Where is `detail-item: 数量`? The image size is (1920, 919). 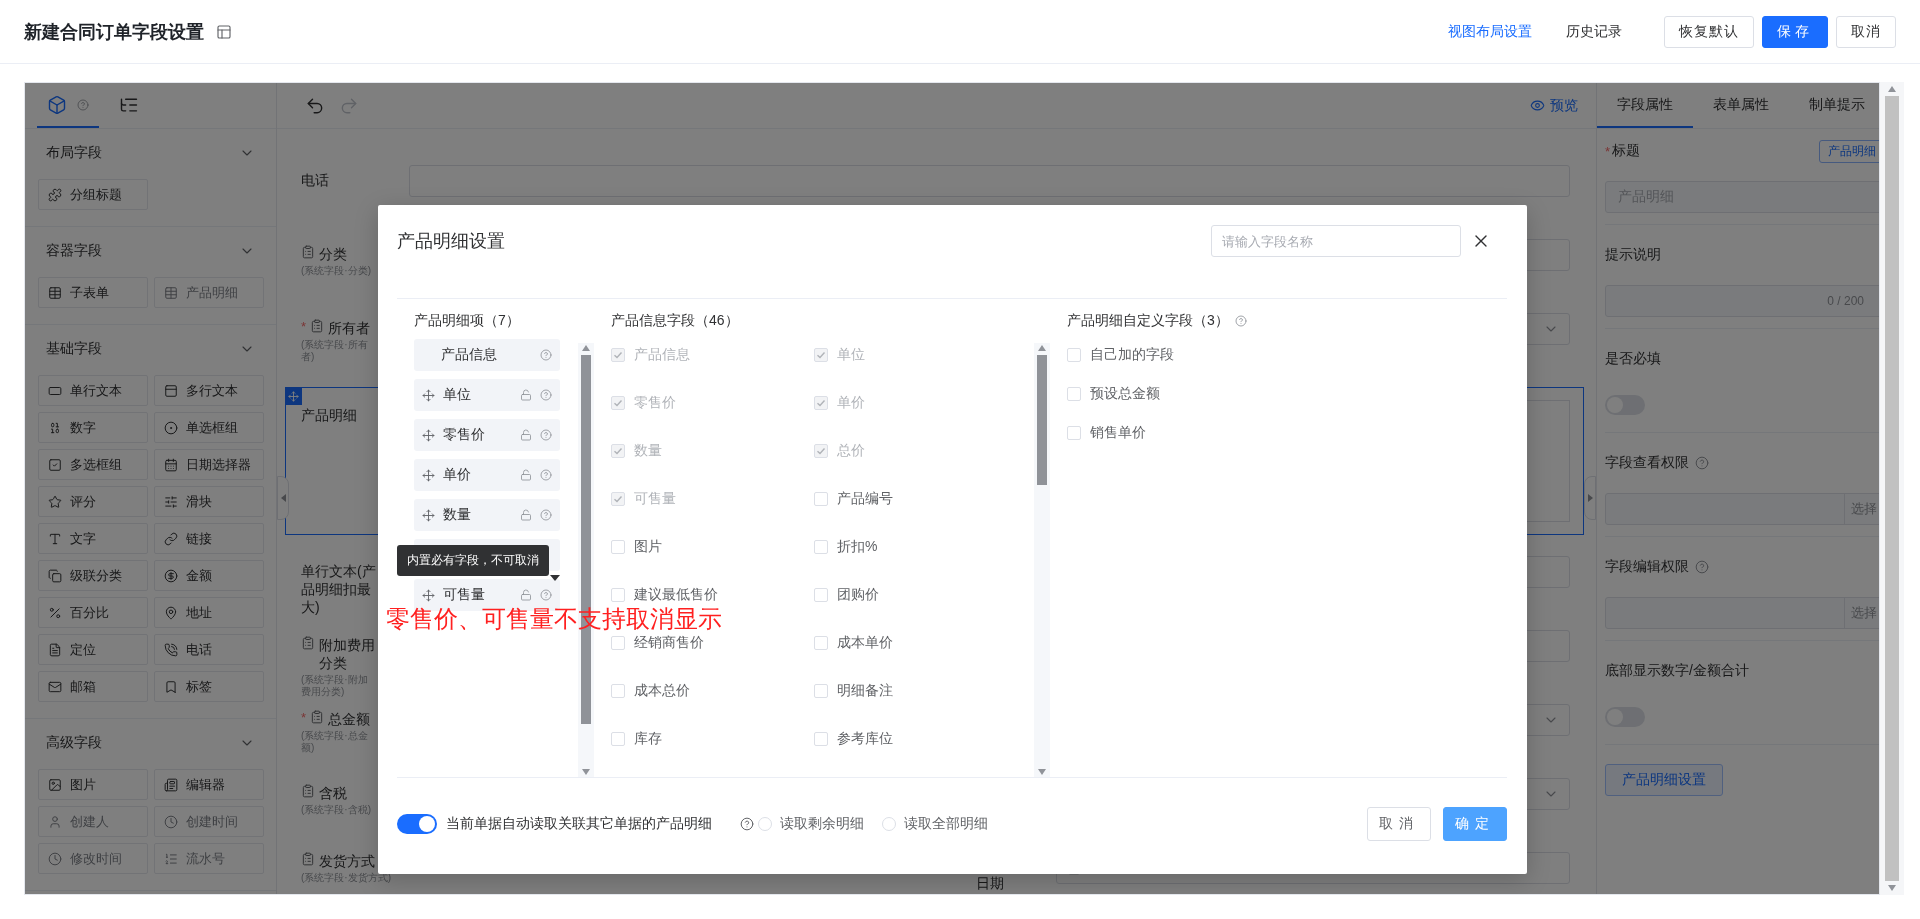 detail-item: 数量 is located at coordinates (487, 515).